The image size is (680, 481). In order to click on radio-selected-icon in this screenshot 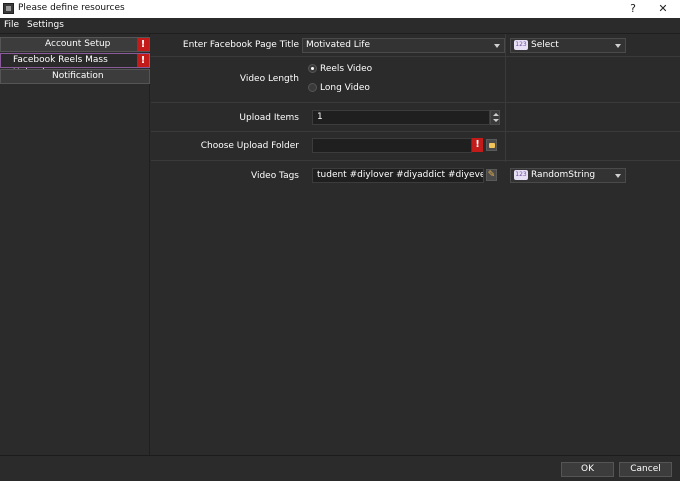, I will do `click(312, 68)`.